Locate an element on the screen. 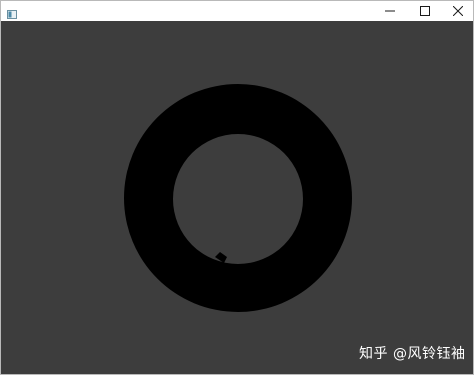  close-button is located at coordinates (458, 11).